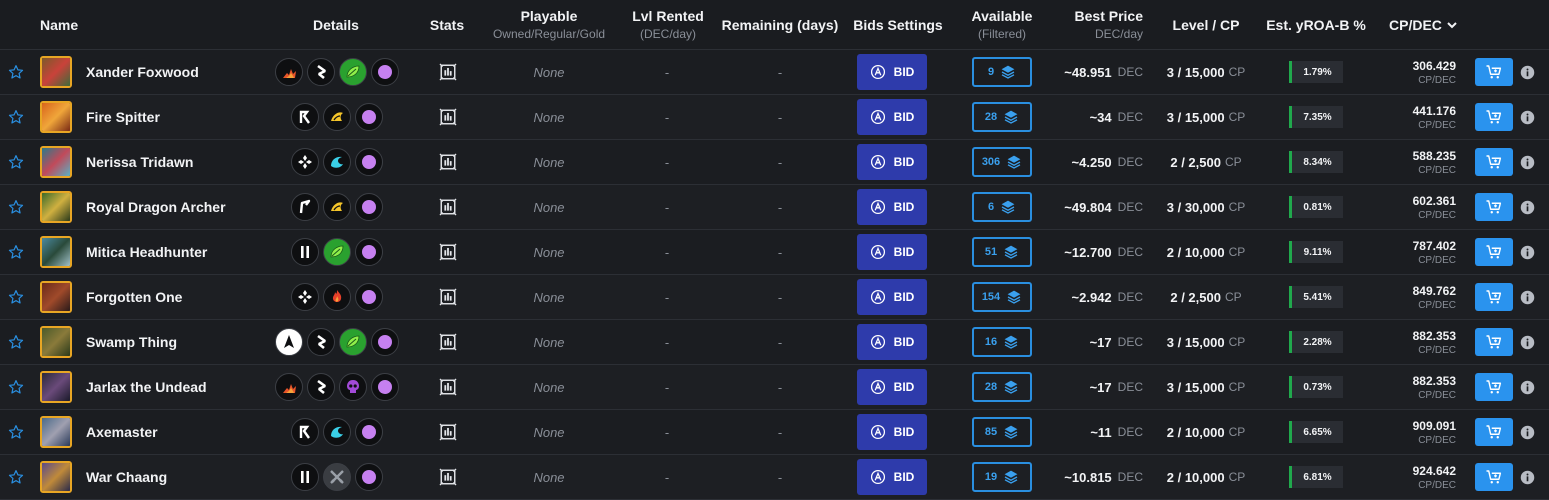 The image size is (1549, 500). I want to click on cp-dec-value: 882.353, so click(1434, 380).